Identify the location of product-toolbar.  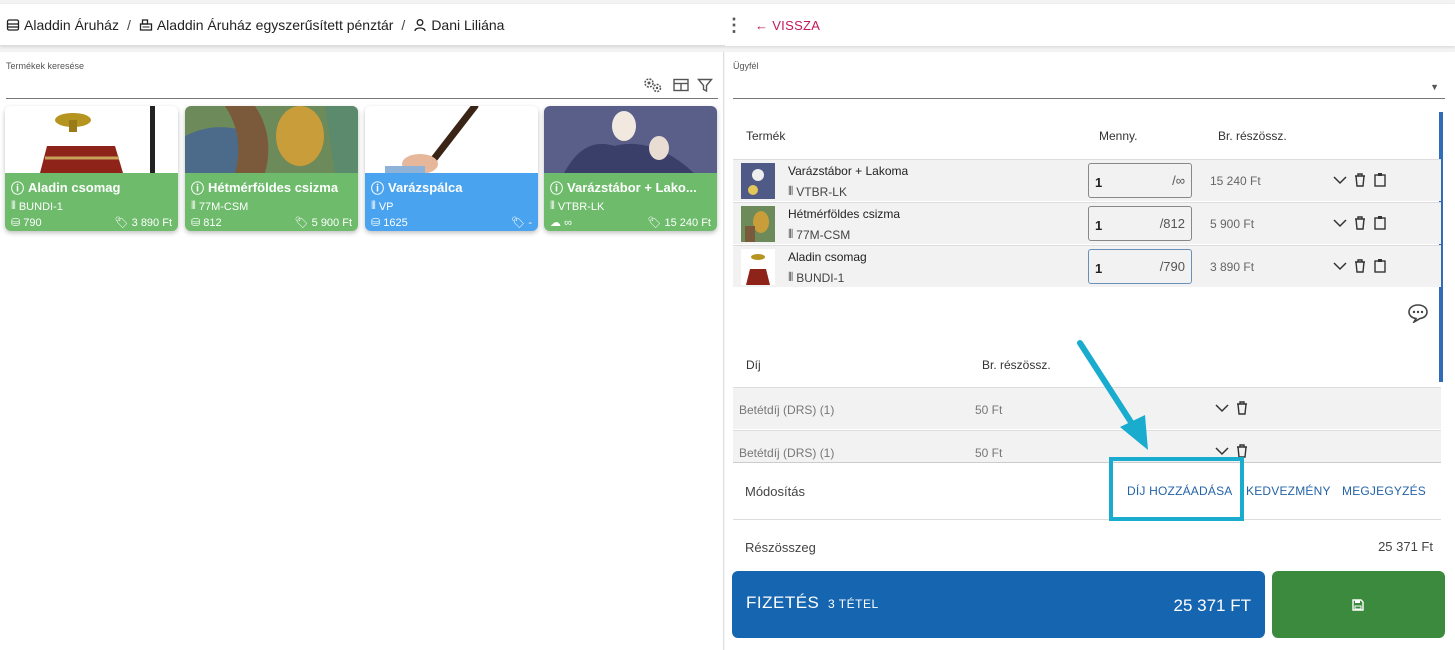
(677, 85).